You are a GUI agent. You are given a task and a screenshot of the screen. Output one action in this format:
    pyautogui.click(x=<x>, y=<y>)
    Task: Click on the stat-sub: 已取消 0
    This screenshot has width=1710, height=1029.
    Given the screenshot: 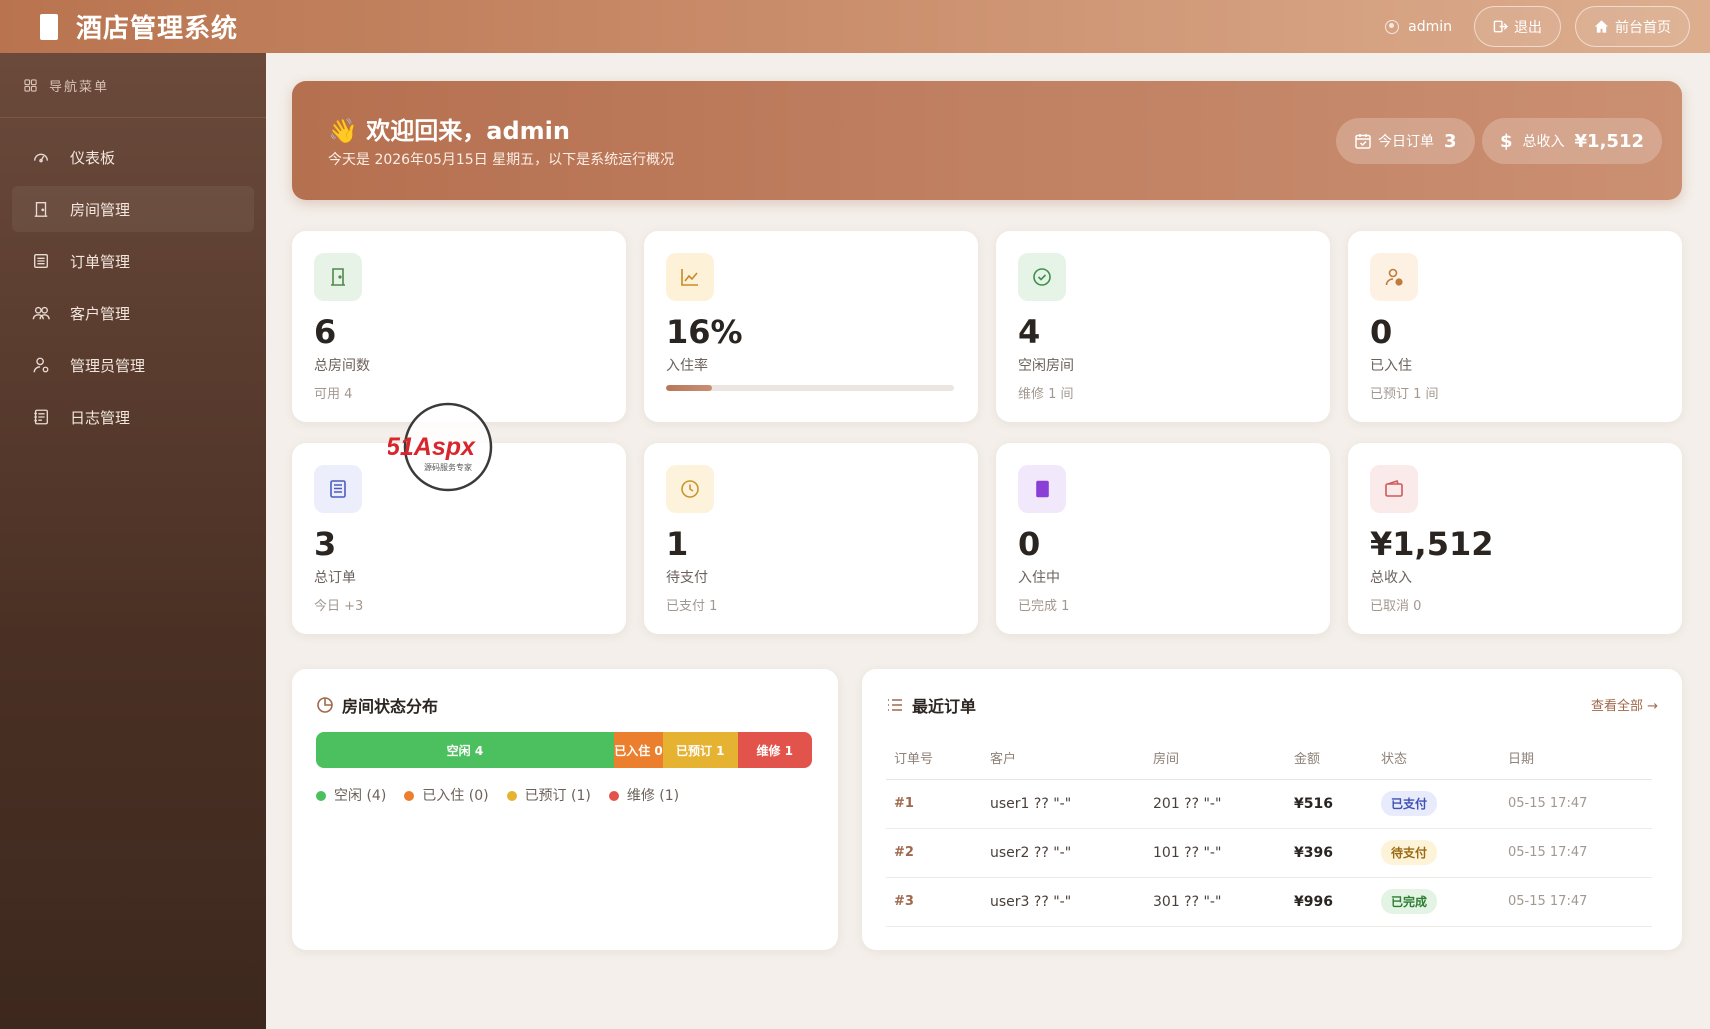 What is the action you would take?
    pyautogui.click(x=1396, y=606)
    